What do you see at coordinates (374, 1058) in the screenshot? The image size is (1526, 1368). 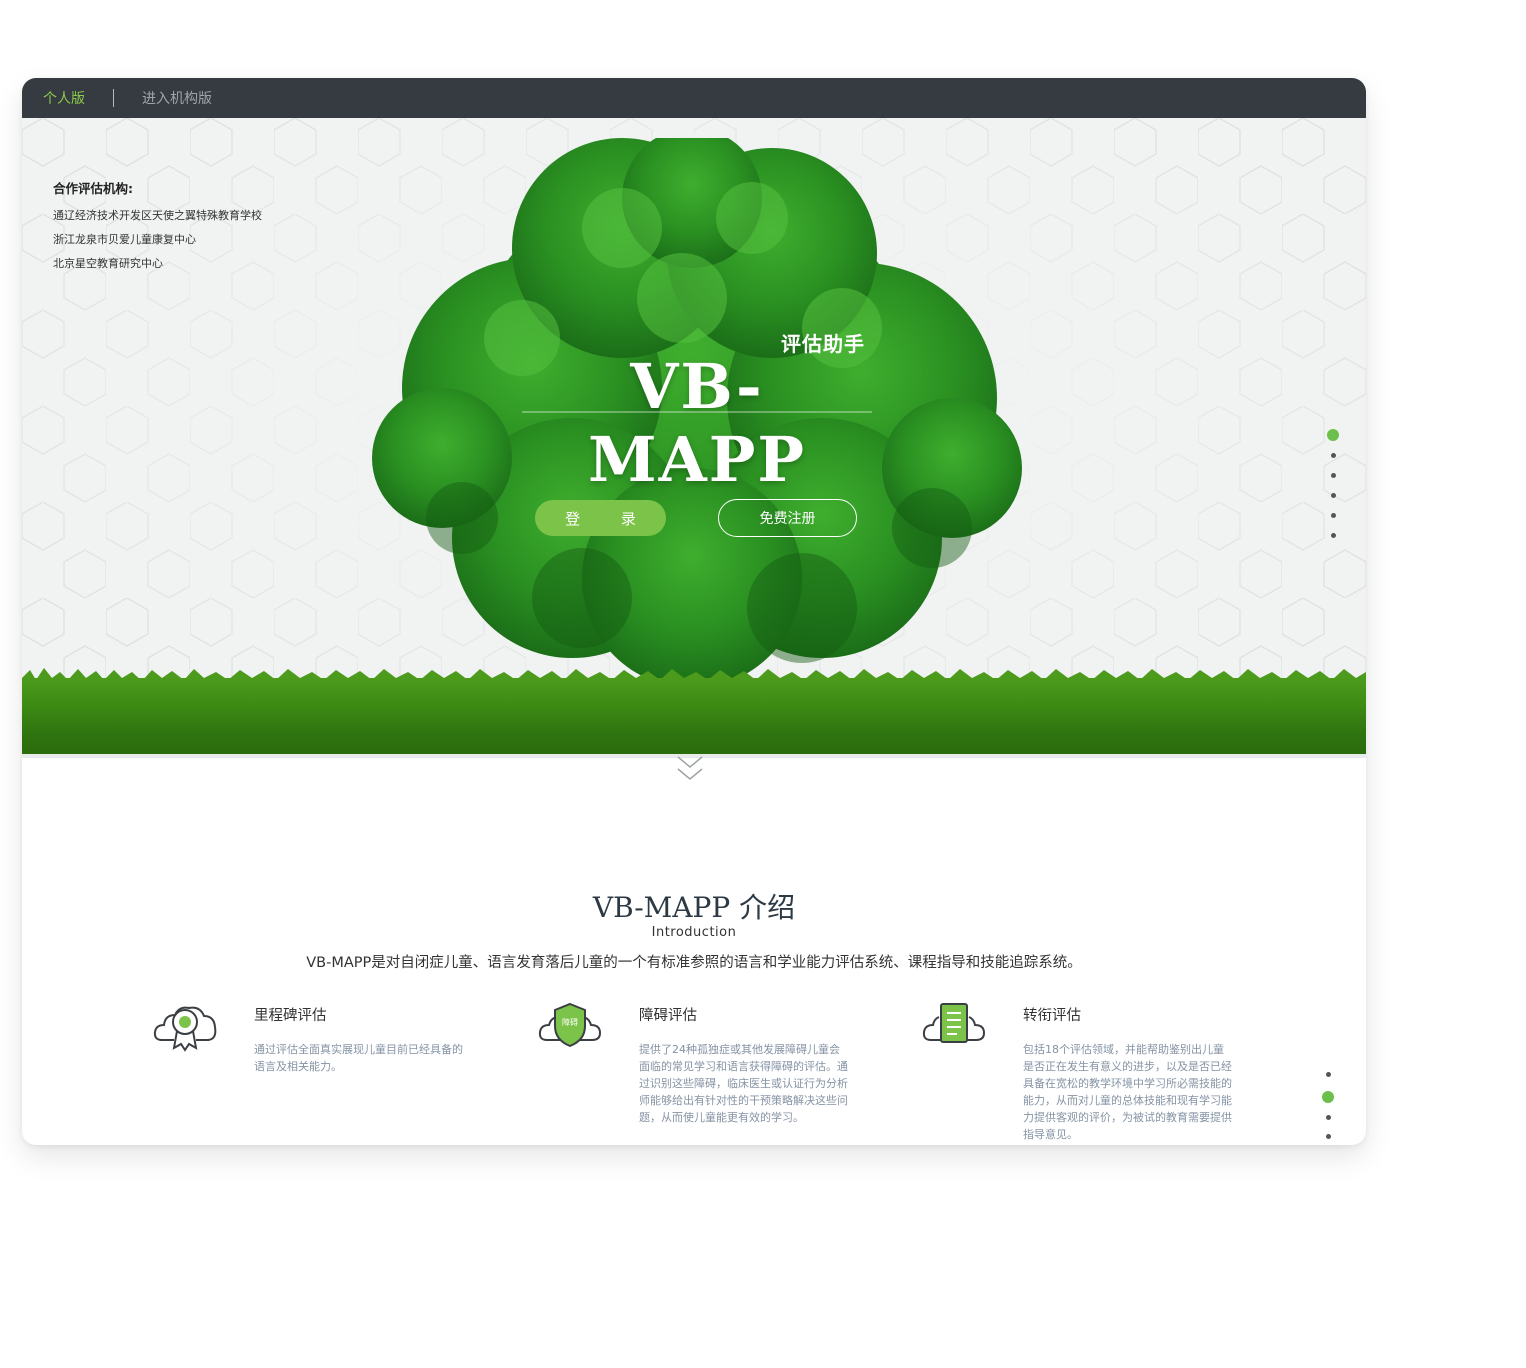 I see `feature-text: 通过评估全面真实展现儿童目前已经具备的 语言及相关能力。` at bounding box center [374, 1058].